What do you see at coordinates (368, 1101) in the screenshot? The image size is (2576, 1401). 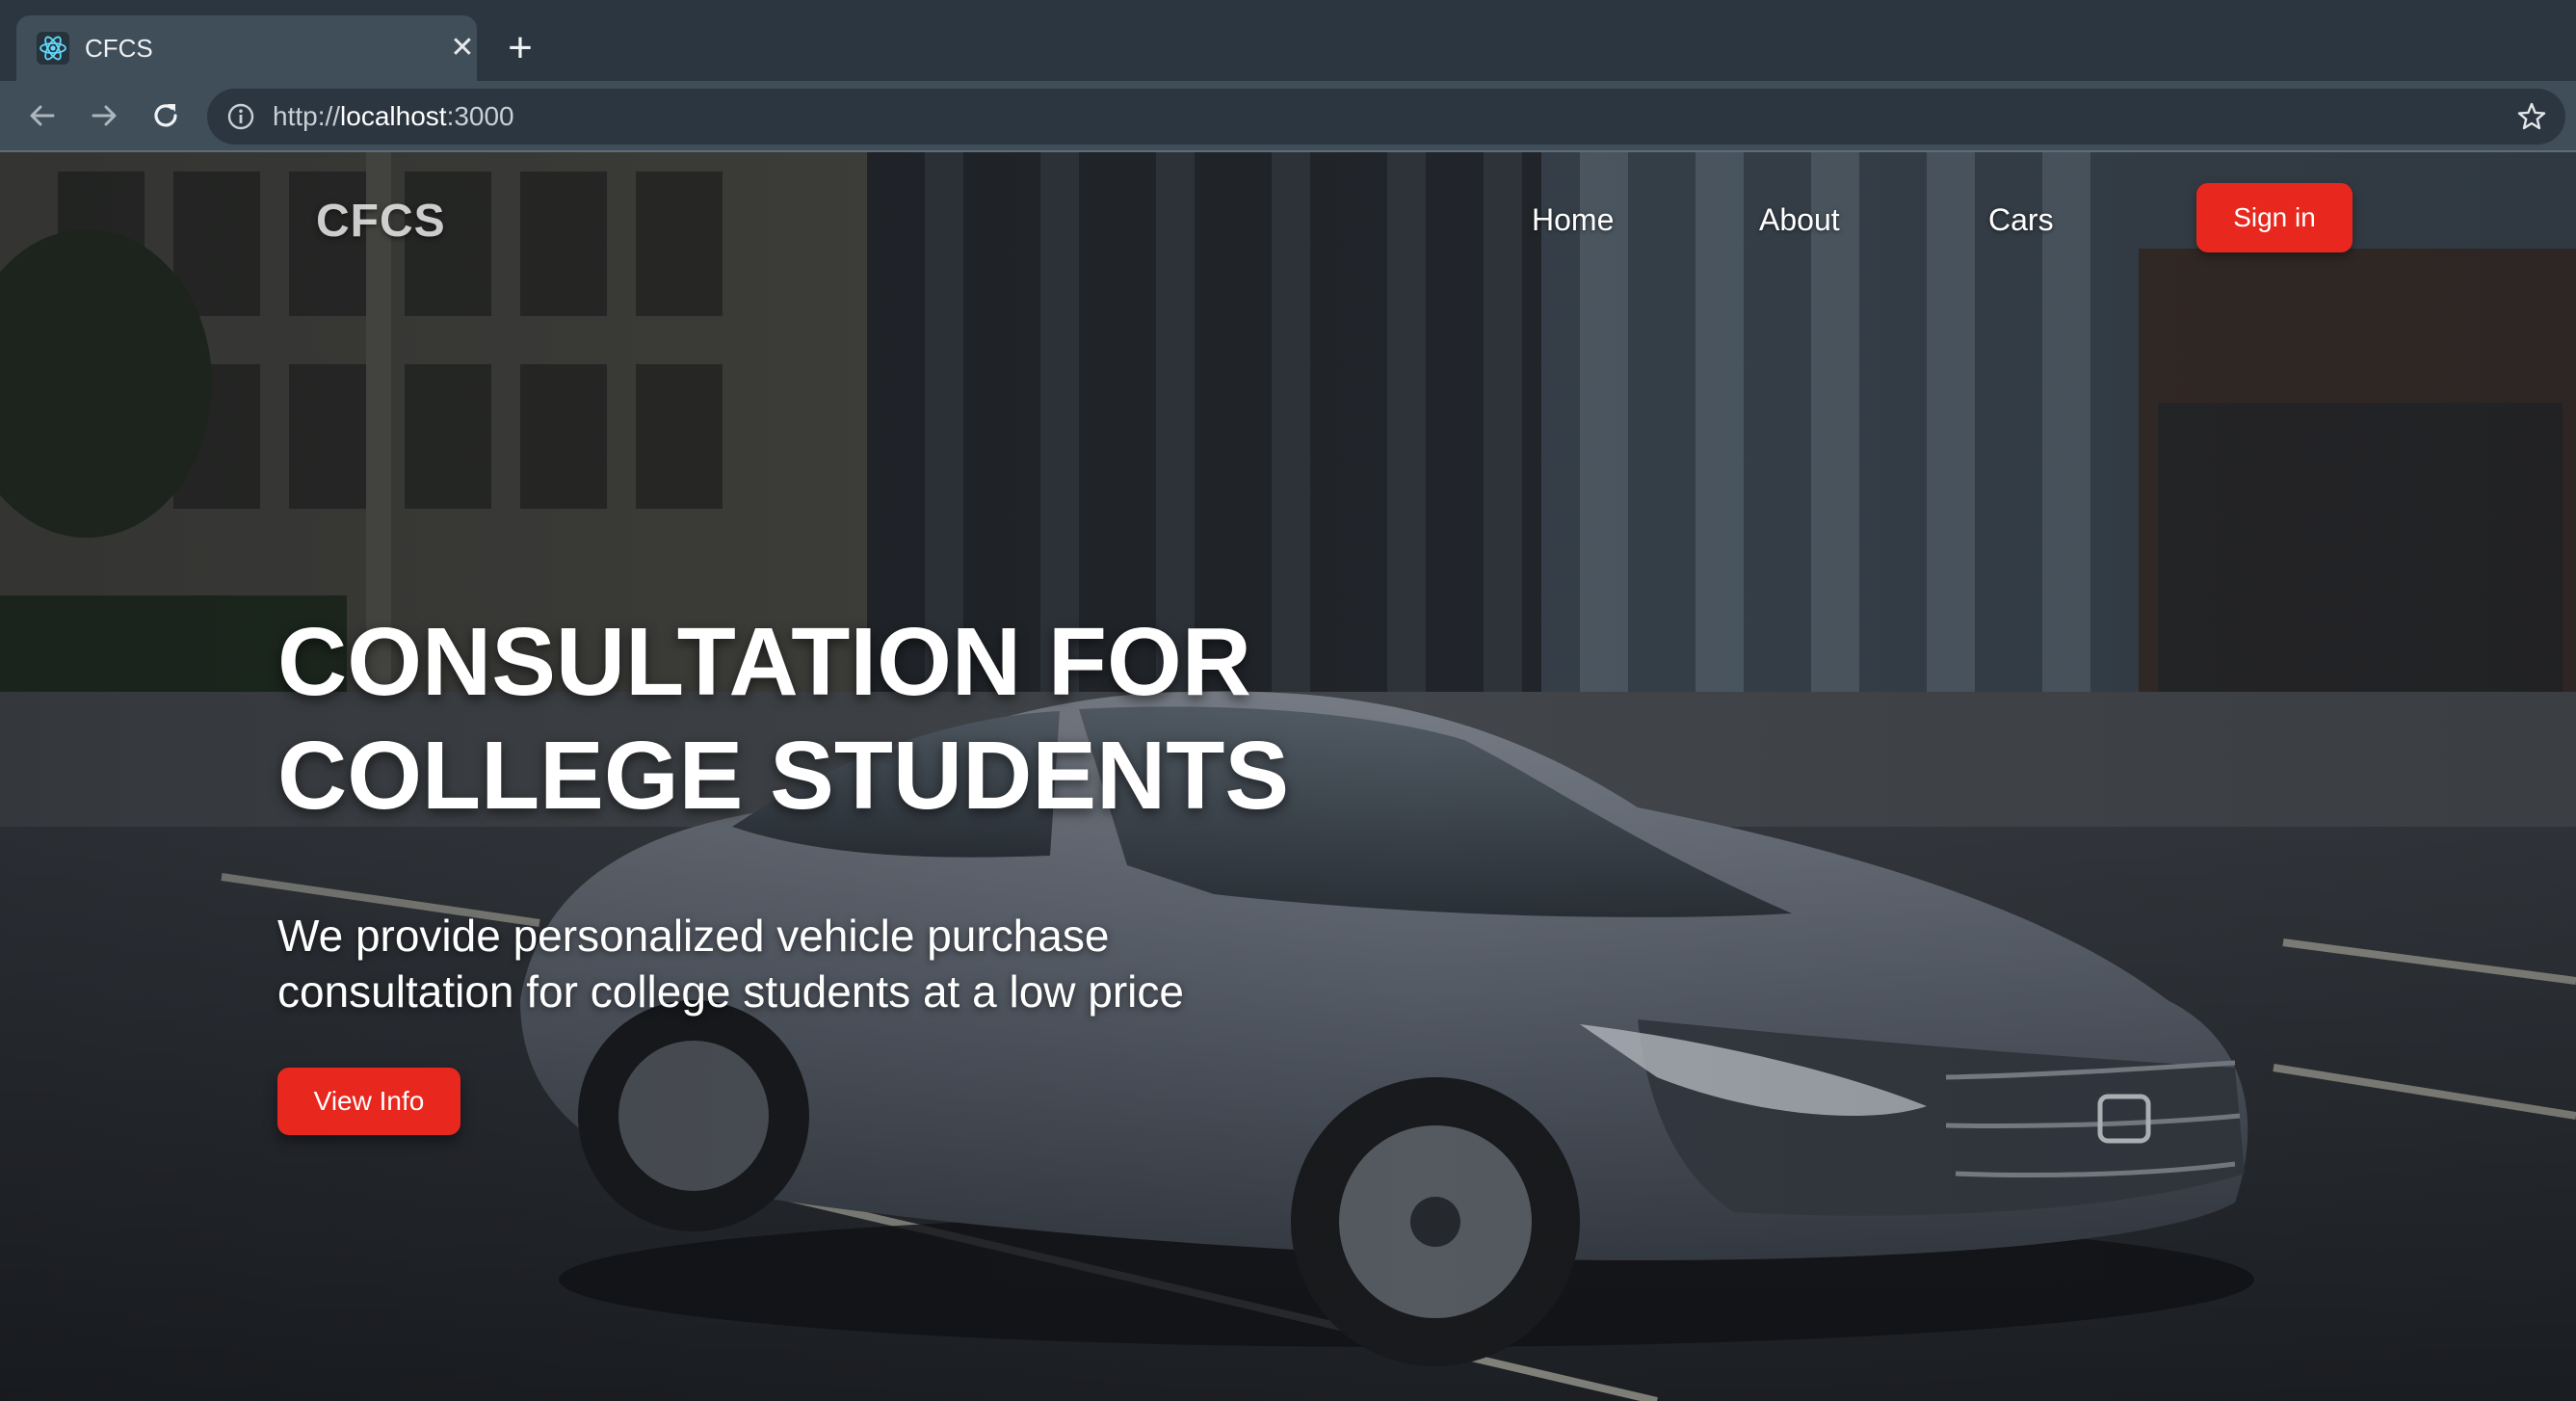 I see `view-info-button: View Info` at bounding box center [368, 1101].